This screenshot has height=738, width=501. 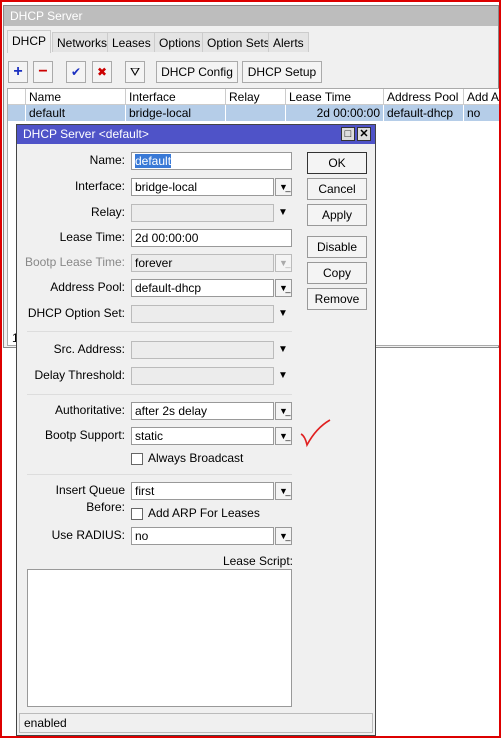 I want to click on status-bar: enabled, so click(x=196, y=723).